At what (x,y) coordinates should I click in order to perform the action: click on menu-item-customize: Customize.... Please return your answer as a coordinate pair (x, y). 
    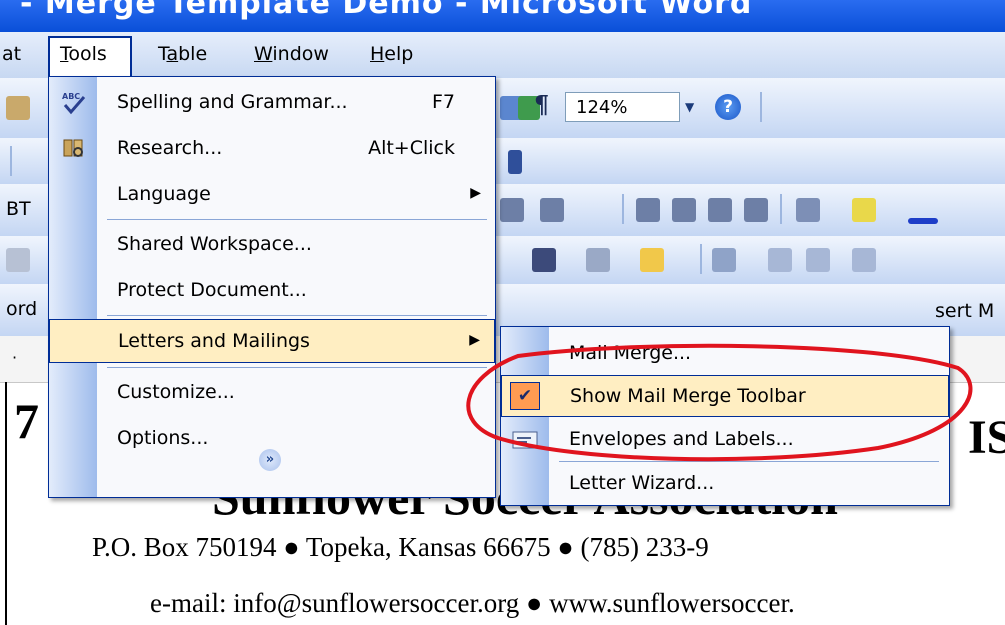
    Looking at the image, I should click on (272, 393).